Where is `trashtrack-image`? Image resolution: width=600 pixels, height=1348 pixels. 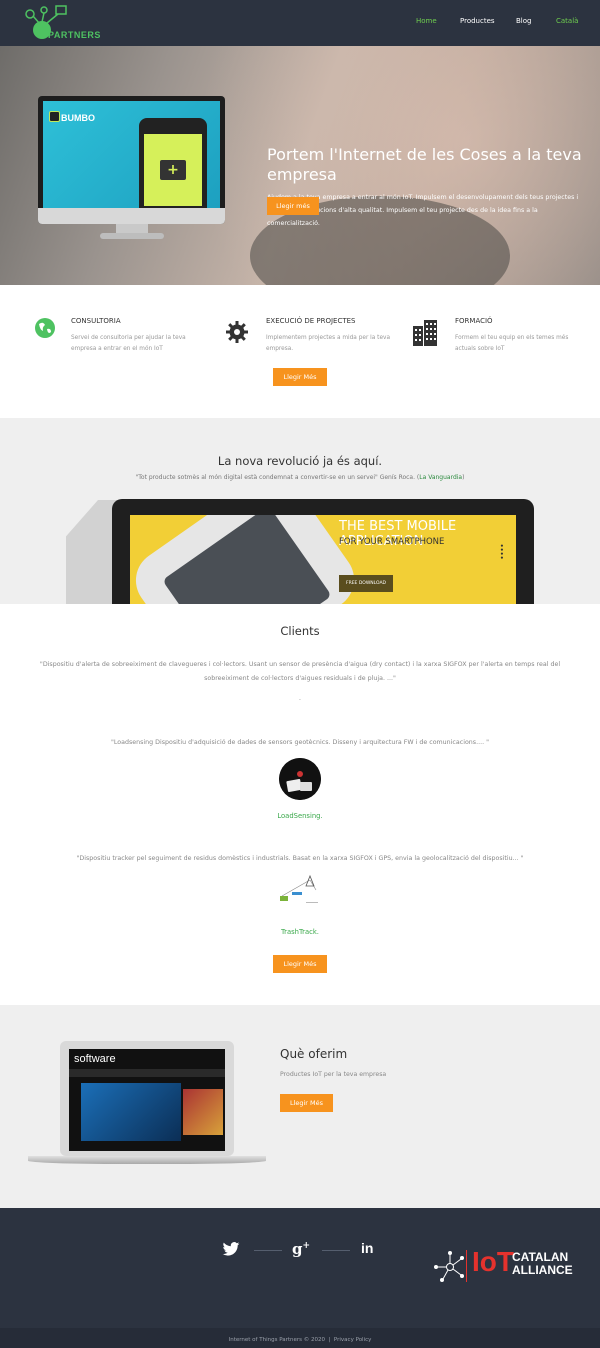 trashtrack-image is located at coordinates (299, 888).